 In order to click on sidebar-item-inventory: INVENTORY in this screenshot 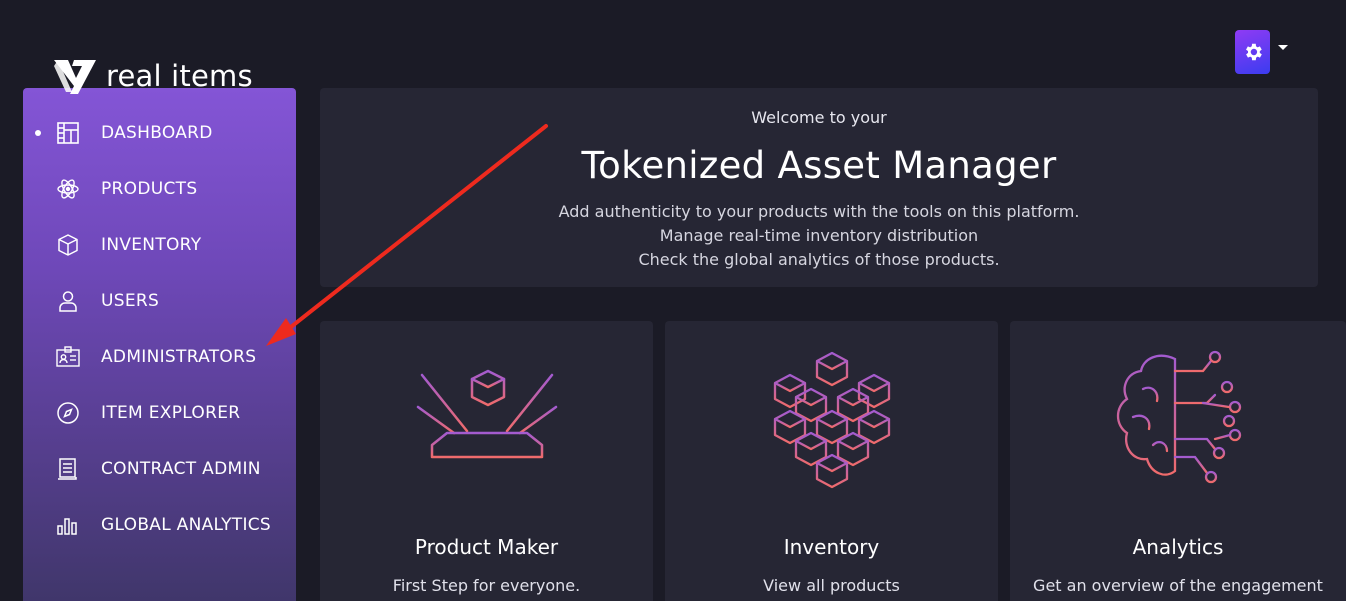, I will do `click(159, 245)`.